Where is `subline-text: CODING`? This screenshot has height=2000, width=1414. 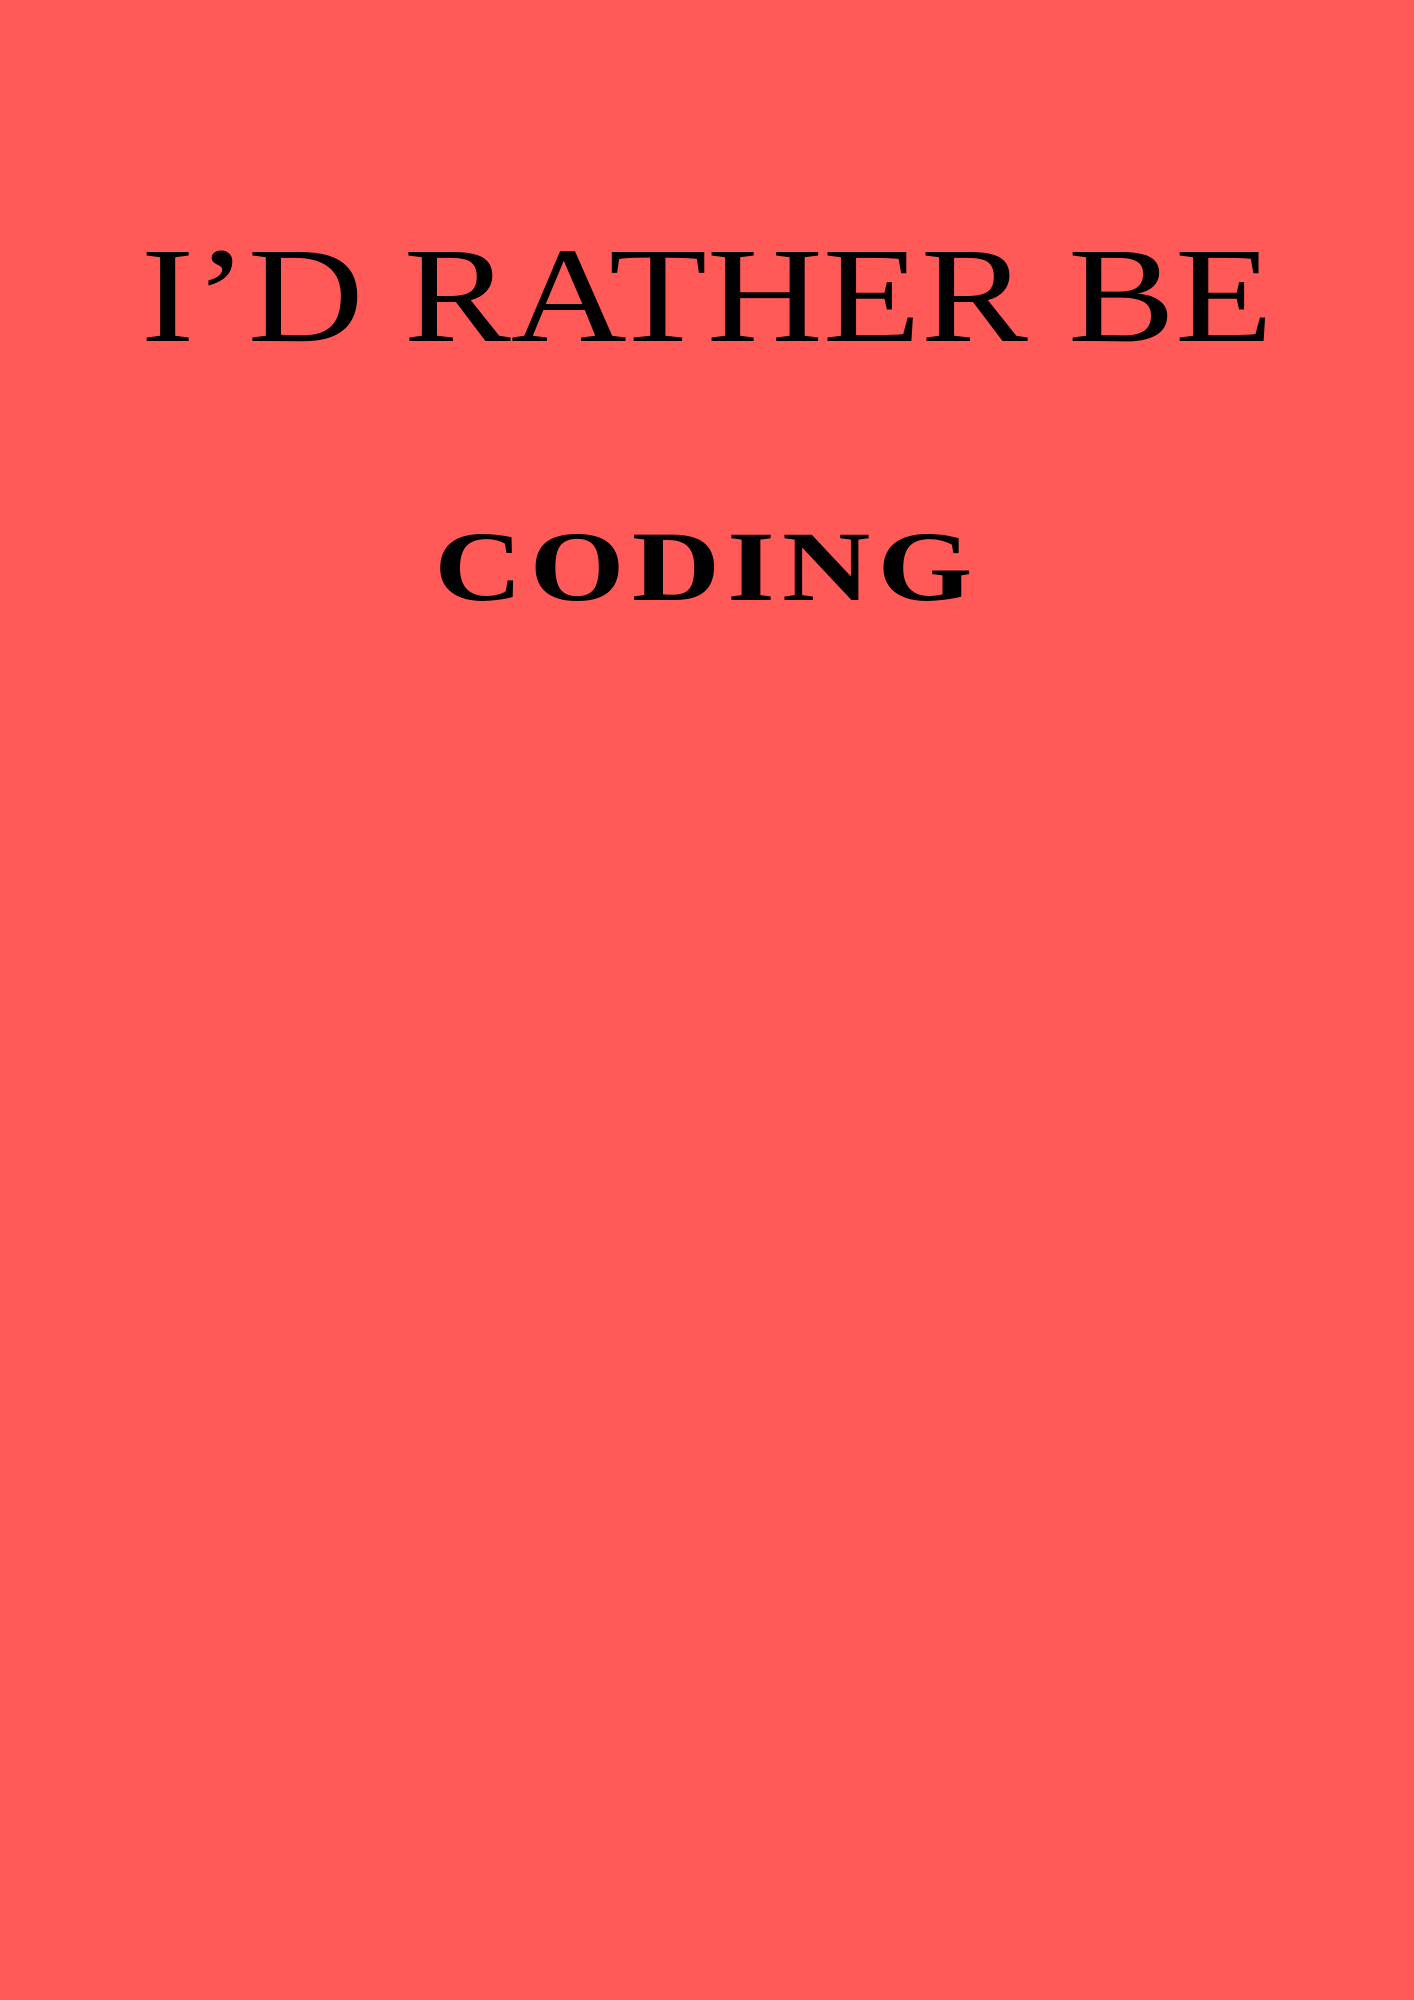
subline-text: CODING is located at coordinates (707, 566).